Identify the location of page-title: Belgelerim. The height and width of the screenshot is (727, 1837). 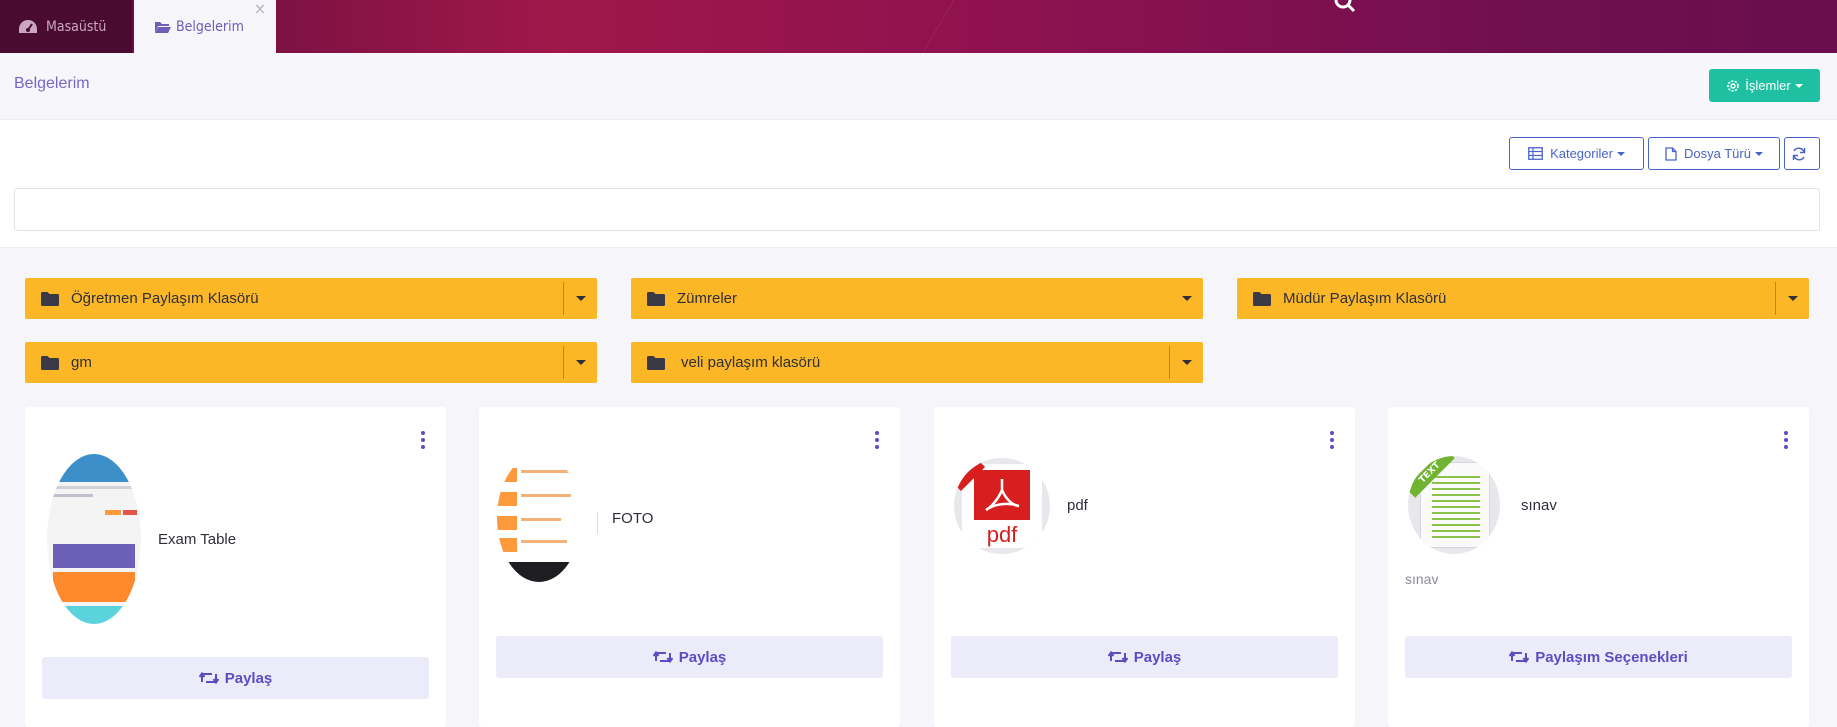
(52, 83).